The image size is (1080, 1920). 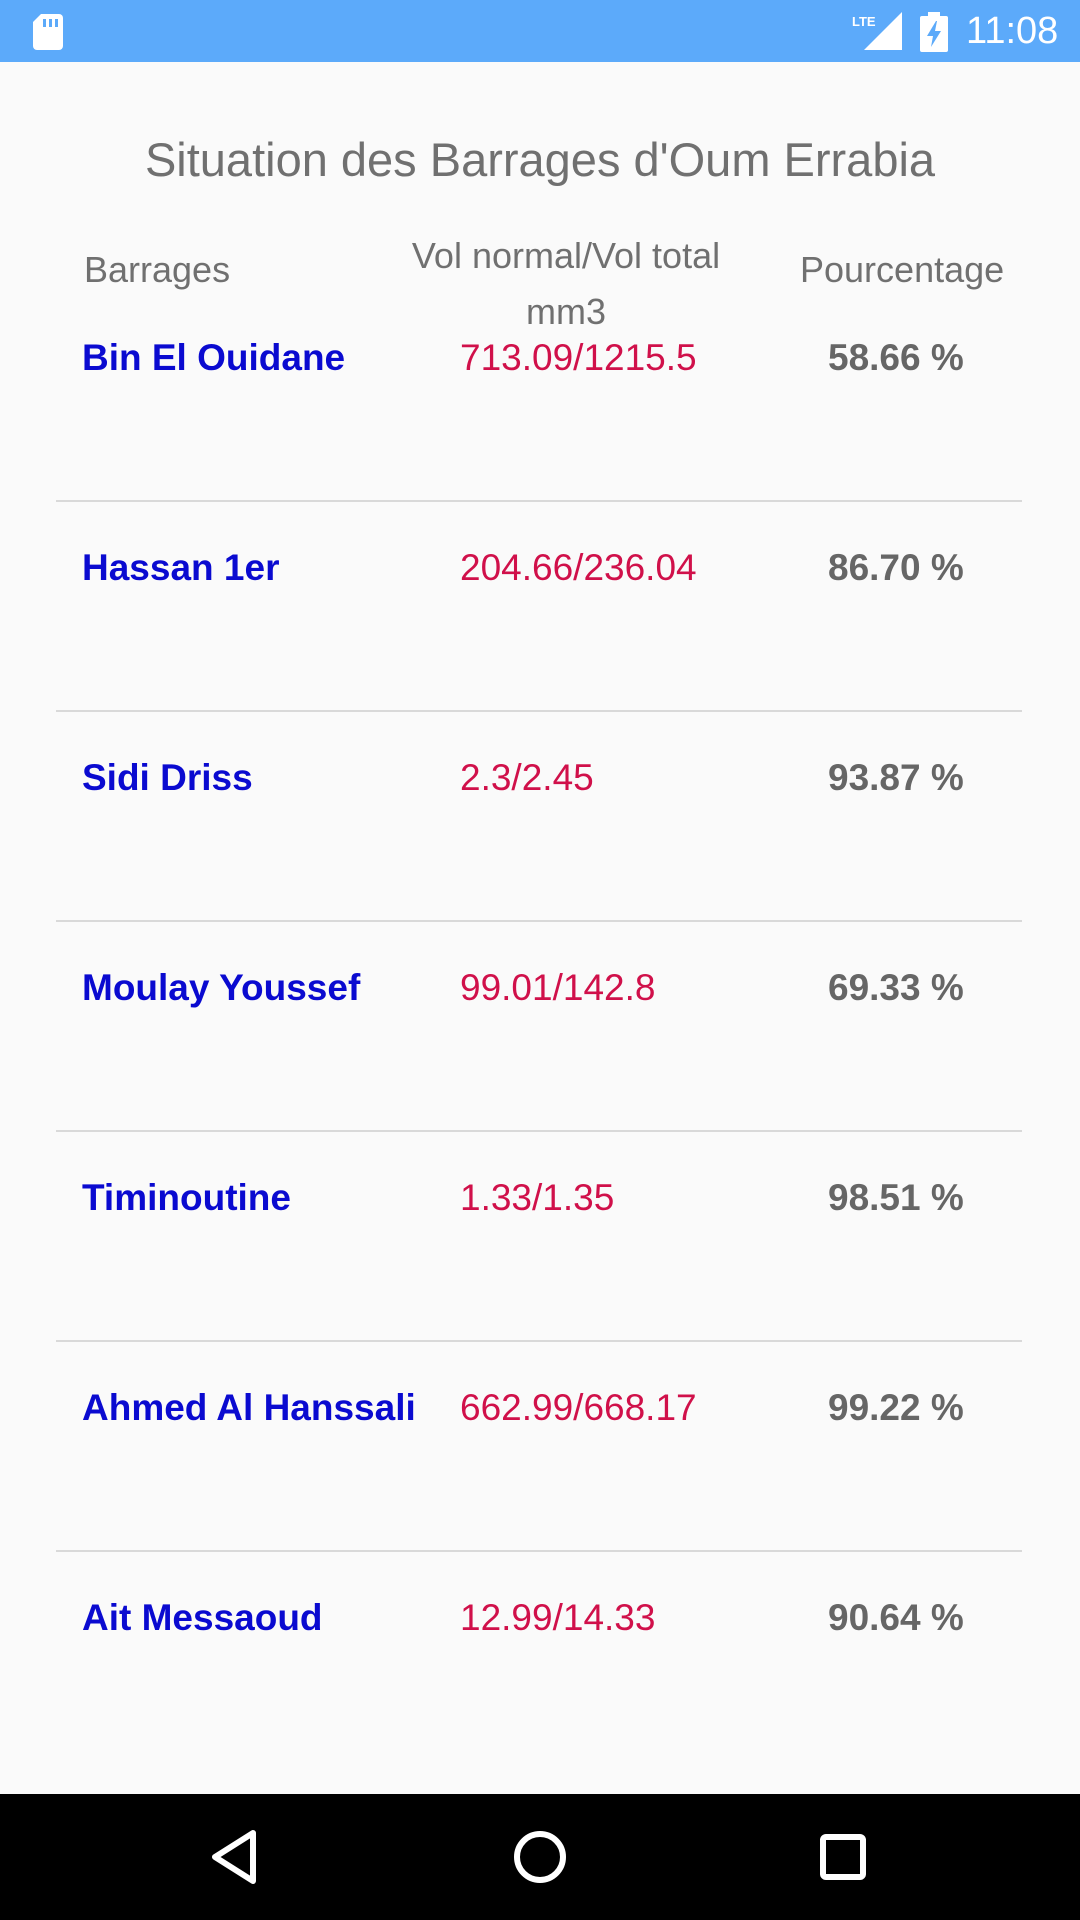 What do you see at coordinates (558, 1617) in the screenshot?
I see `dam-volume: 12.99/14.33` at bounding box center [558, 1617].